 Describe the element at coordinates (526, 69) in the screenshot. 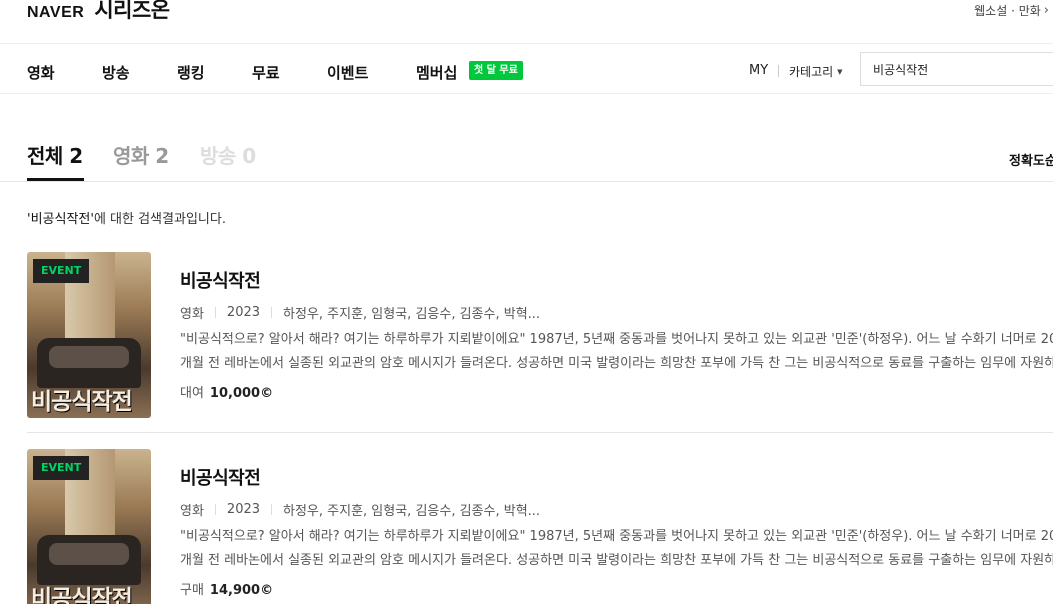

I see `main-nav: 영화 방송 랭킹 무료 이벤트 멤버십 첫 달 무료 MY 카테고리 ▼` at that location.